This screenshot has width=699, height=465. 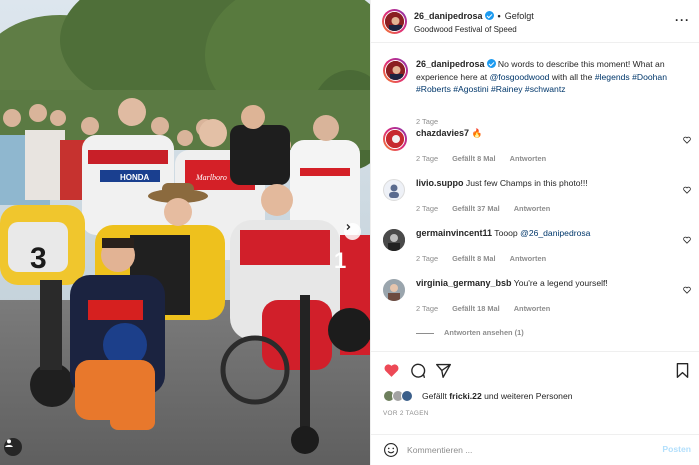 What do you see at coordinates (211, 177) in the screenshot?
I see `marlboro-logo-text: Marlboro` at bounding box center [211, 177].